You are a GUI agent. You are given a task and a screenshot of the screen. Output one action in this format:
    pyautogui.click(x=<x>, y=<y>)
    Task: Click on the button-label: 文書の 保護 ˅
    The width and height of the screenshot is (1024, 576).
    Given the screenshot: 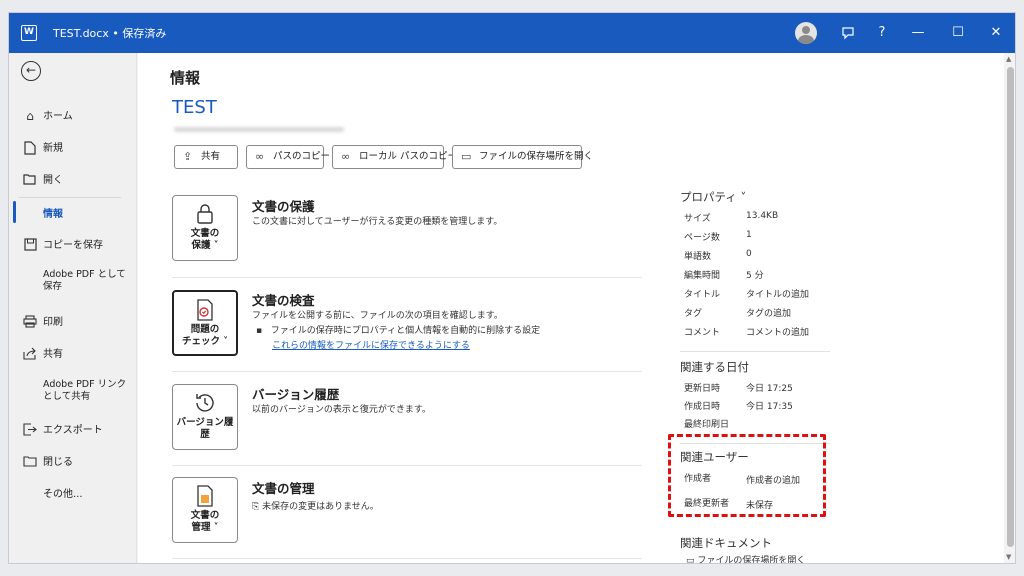 What is the action you would take?
    pyautogui.click(x=205, y=239)
    